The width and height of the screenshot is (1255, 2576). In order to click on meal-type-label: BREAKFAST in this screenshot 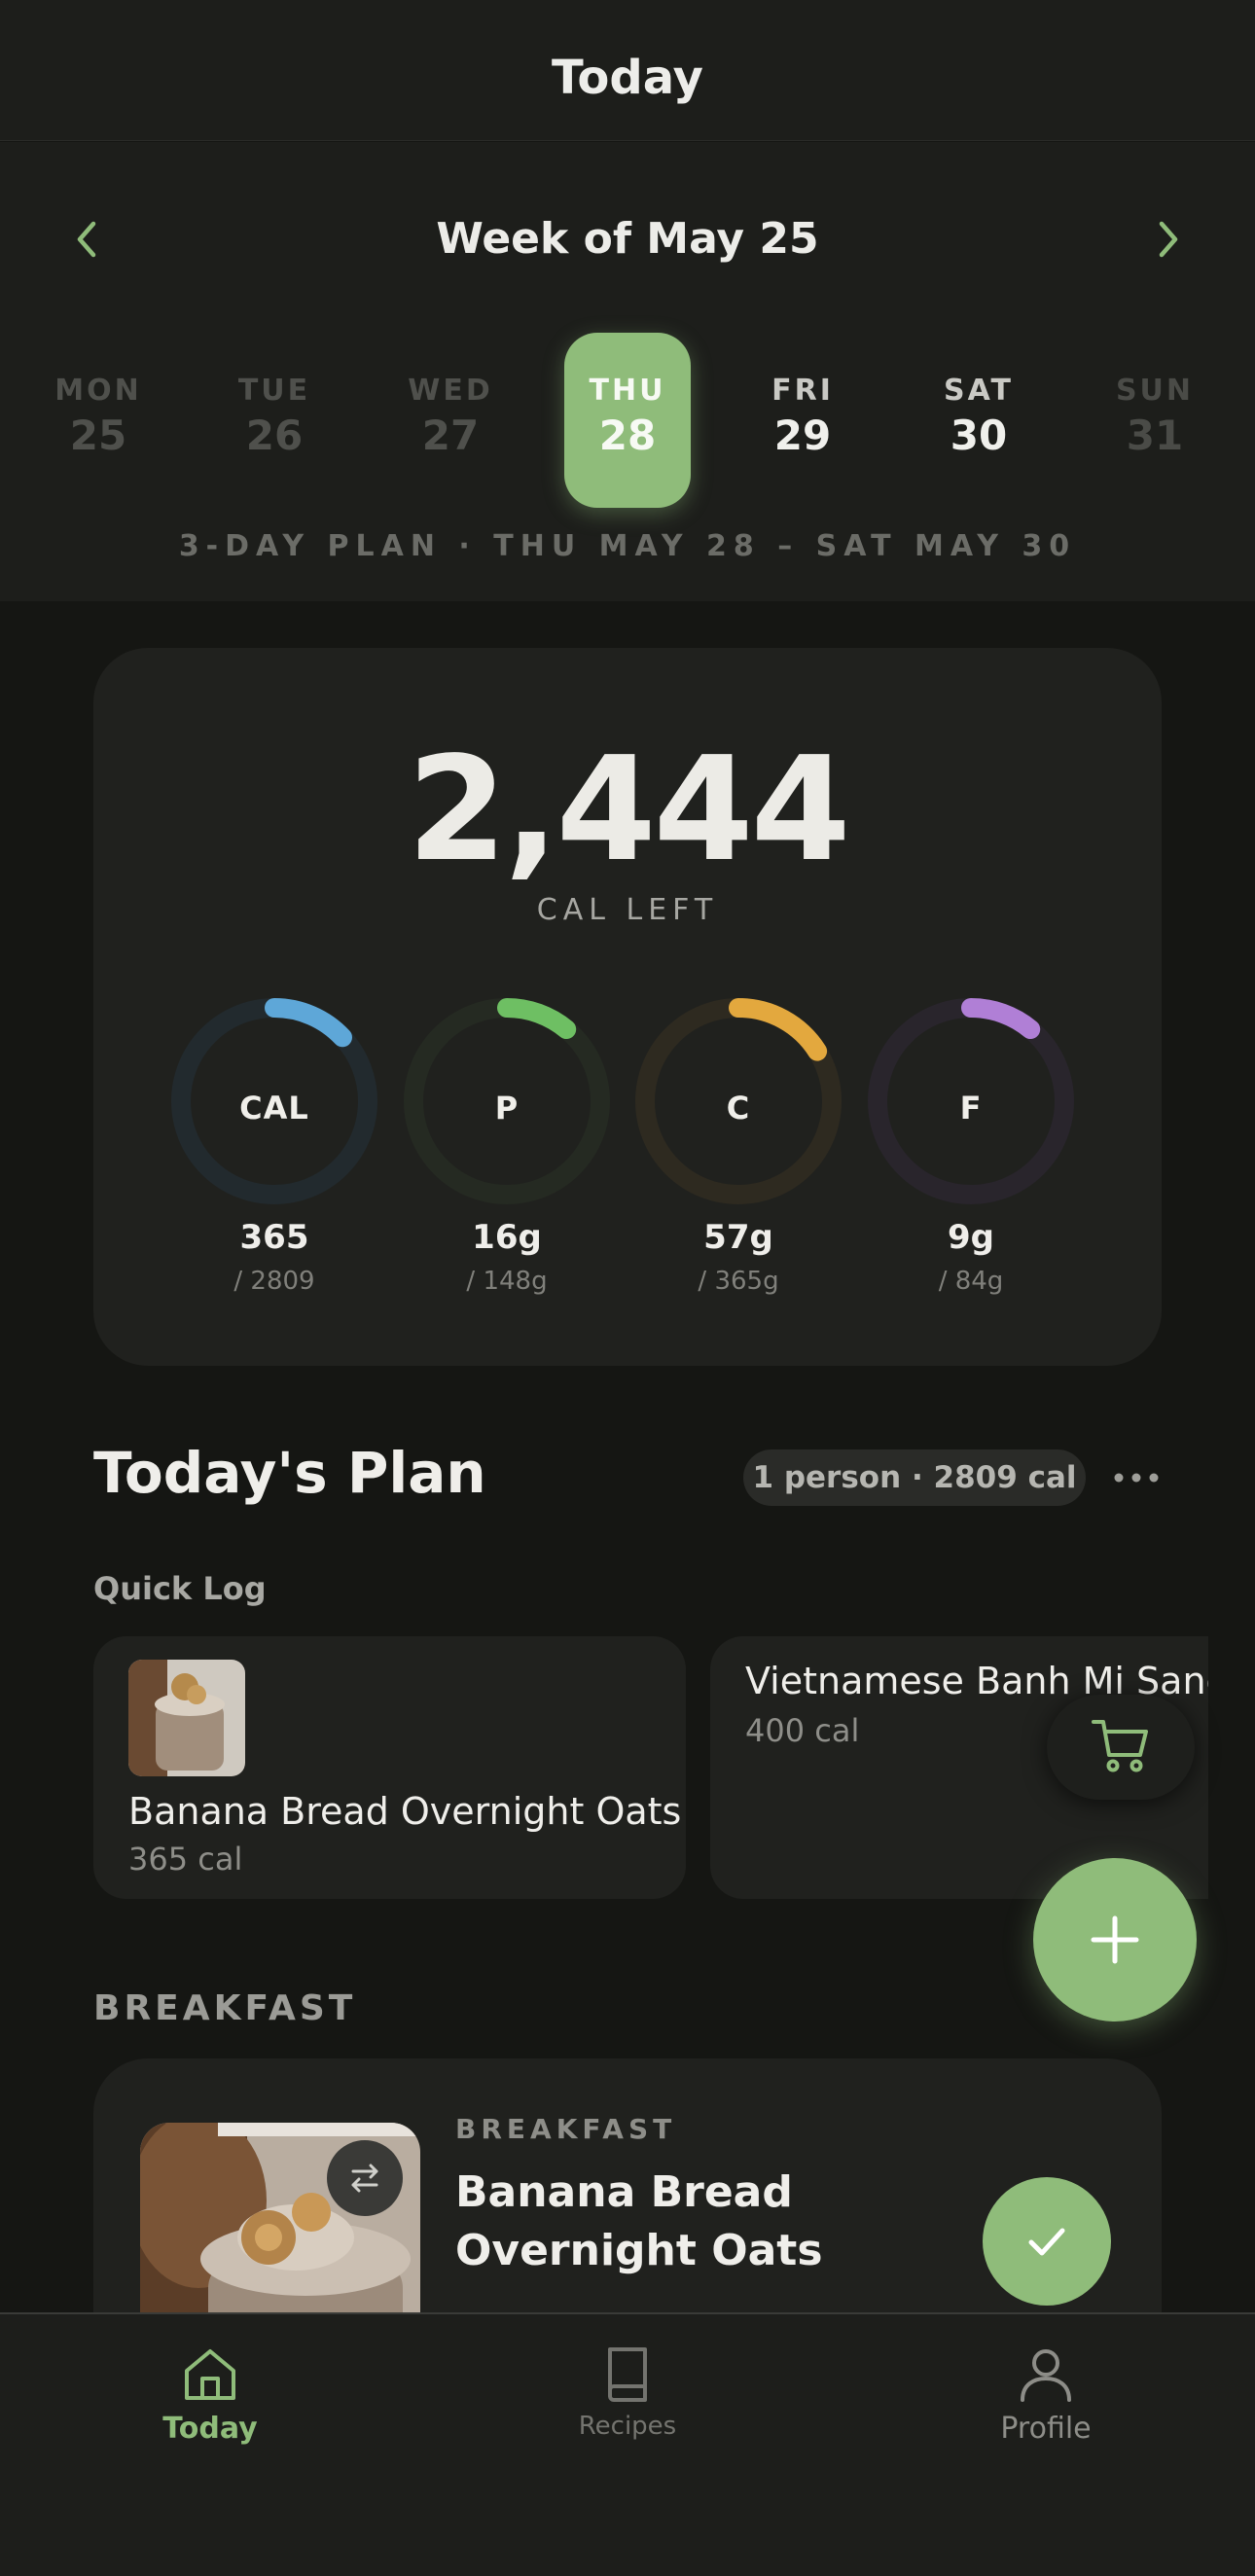, I will do `click(566, 2129)`.